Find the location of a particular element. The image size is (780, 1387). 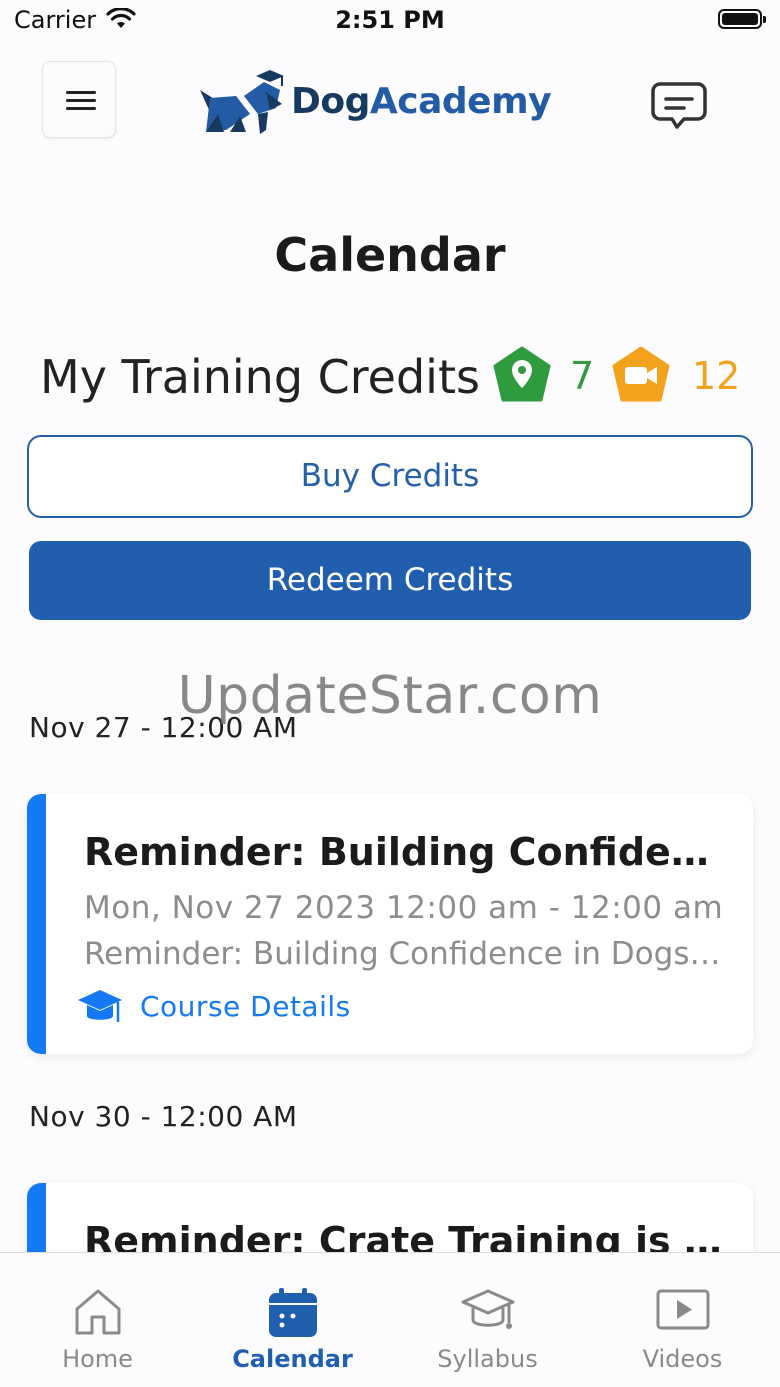

tab-bar: Home Calendar Syllabus Videos is located at coordinates (390, 1319).